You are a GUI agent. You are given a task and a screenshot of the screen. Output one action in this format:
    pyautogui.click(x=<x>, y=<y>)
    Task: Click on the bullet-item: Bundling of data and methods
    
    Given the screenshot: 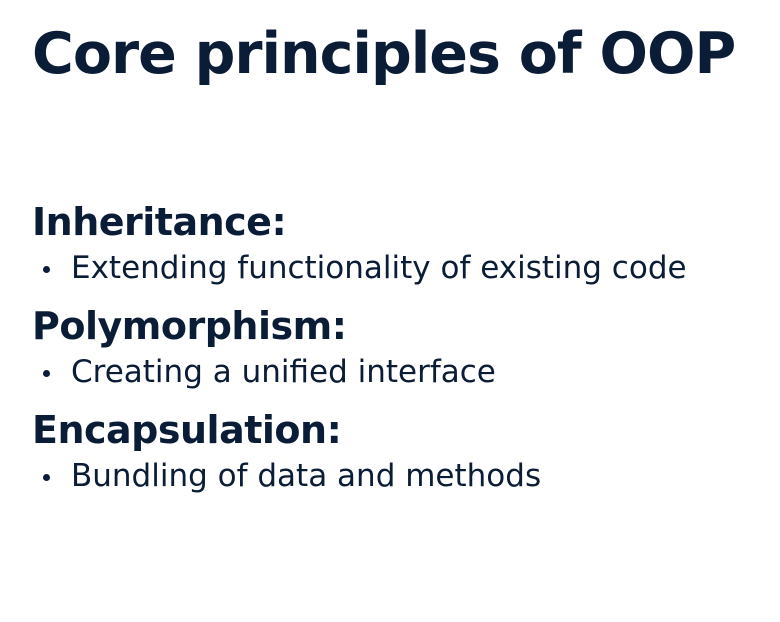 What is the action you would take?
    pyautogui.click(x=402, y=476)
    